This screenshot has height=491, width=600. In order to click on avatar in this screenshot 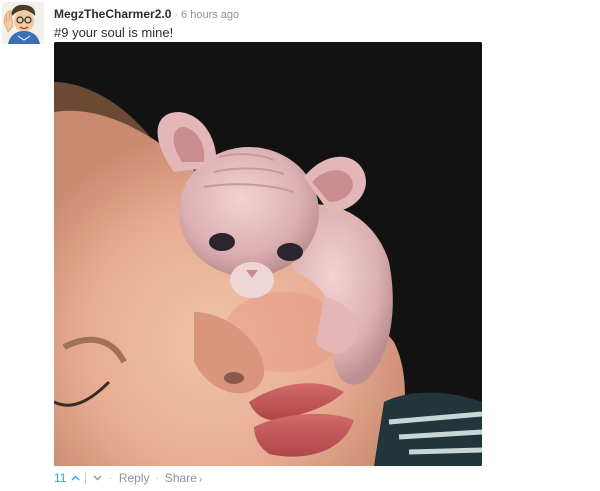, I will do `click(23, 23)`.